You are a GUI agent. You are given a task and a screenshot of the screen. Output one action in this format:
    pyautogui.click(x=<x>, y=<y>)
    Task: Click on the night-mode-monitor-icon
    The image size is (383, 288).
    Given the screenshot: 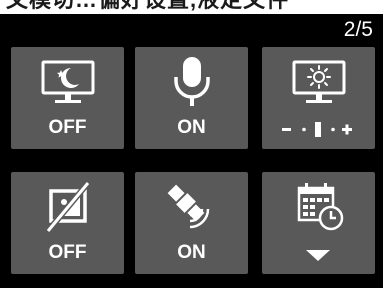 What is the action you would take?
    pyautogui.click(x=67, y=82)
    